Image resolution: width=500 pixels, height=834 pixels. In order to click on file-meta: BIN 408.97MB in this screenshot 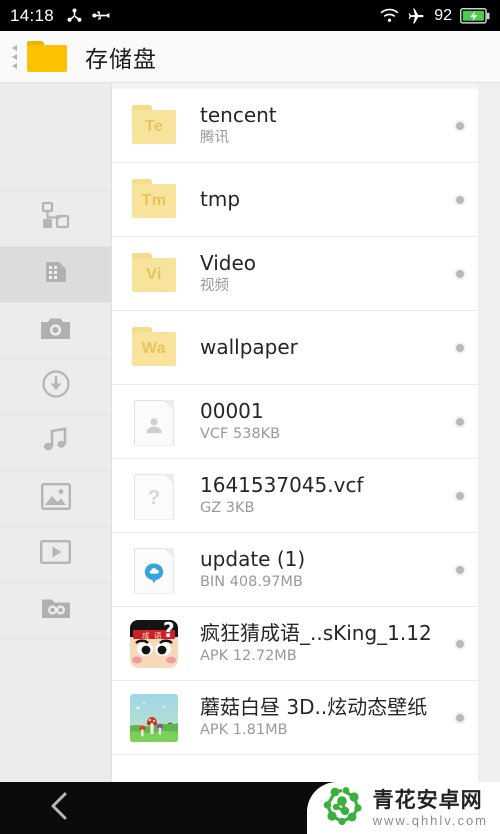, I will do `click(251, 582)`.